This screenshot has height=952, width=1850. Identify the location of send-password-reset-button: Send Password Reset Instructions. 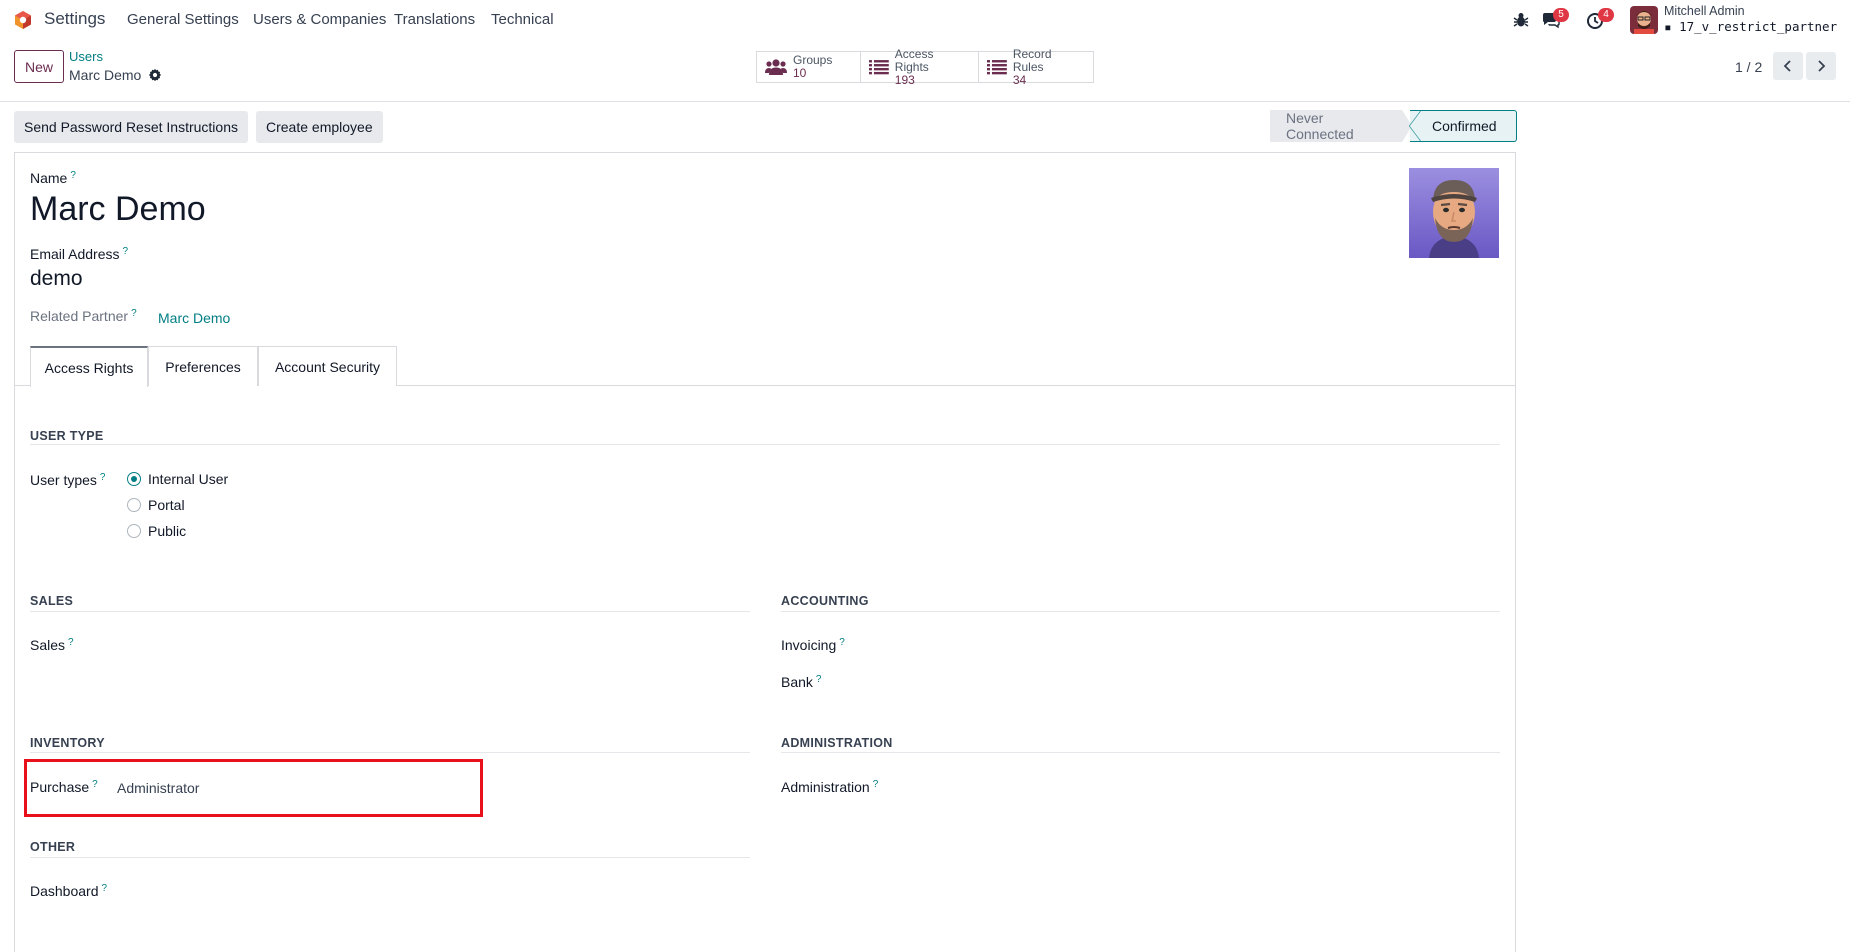
(131, 127).